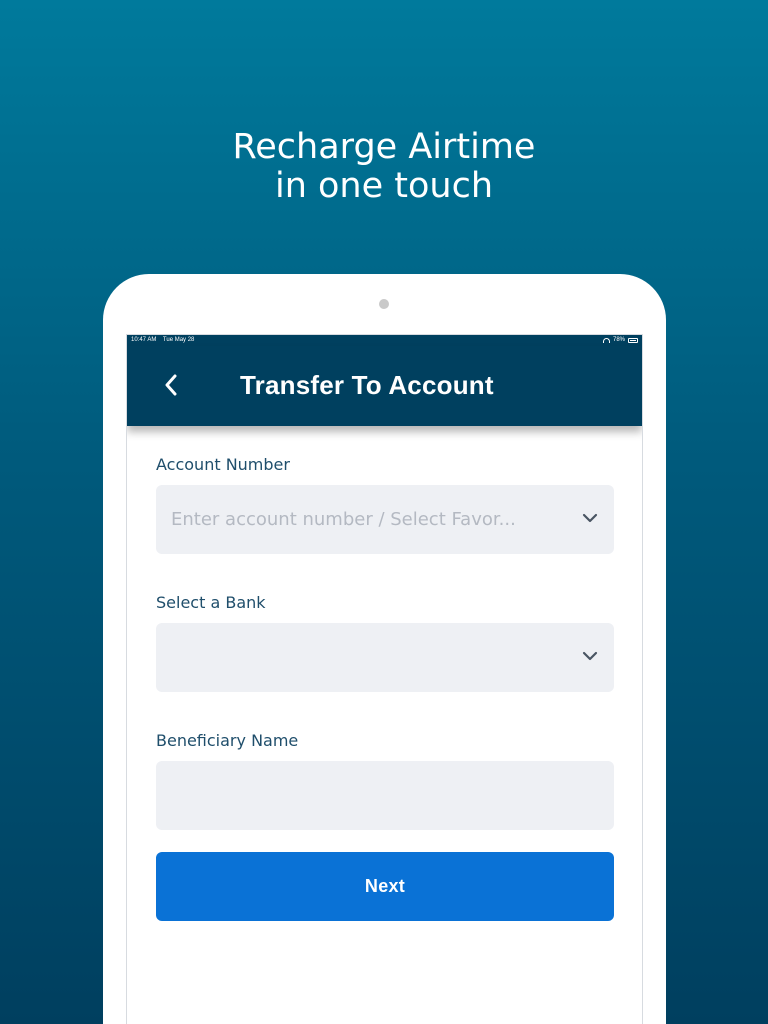 The width and height of the screenshot is (768, 1024). What do you see at coordinates (144, 340) in the screenshot?
I see `status-time: 10:47 AM` at bounding box center [144, 340].